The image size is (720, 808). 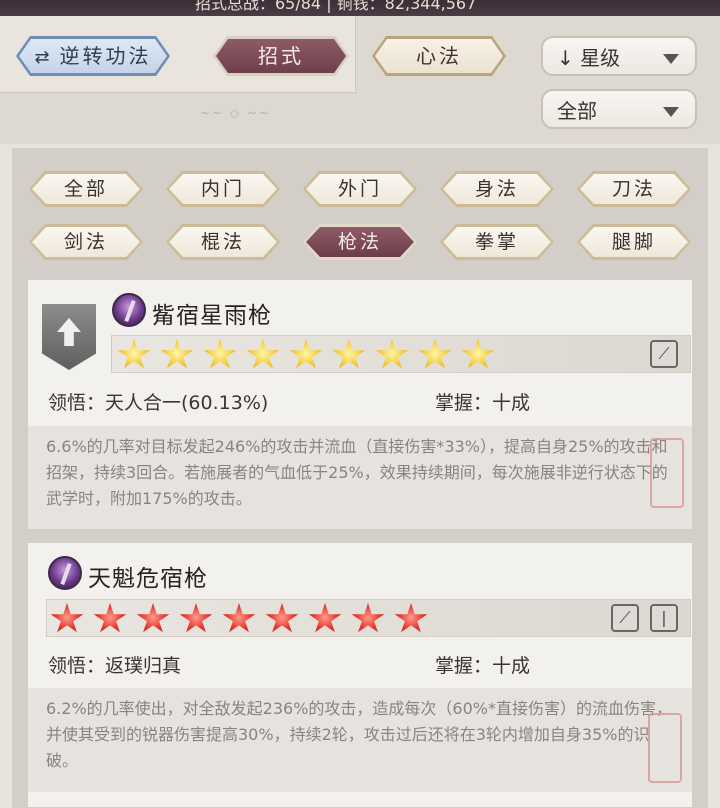 What do you see at coordinates (497, 242) in the screenshot?
I see `filter-fist-palm: 拳掌` at bounding box center [497, 242].